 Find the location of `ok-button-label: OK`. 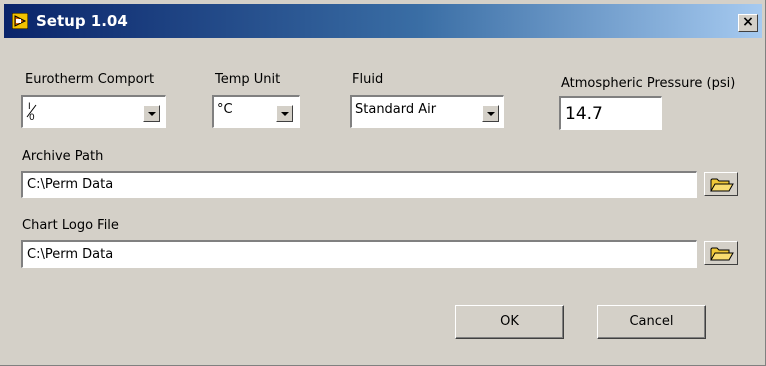

ok-button-label: OK is located at coordinates (509, 321).